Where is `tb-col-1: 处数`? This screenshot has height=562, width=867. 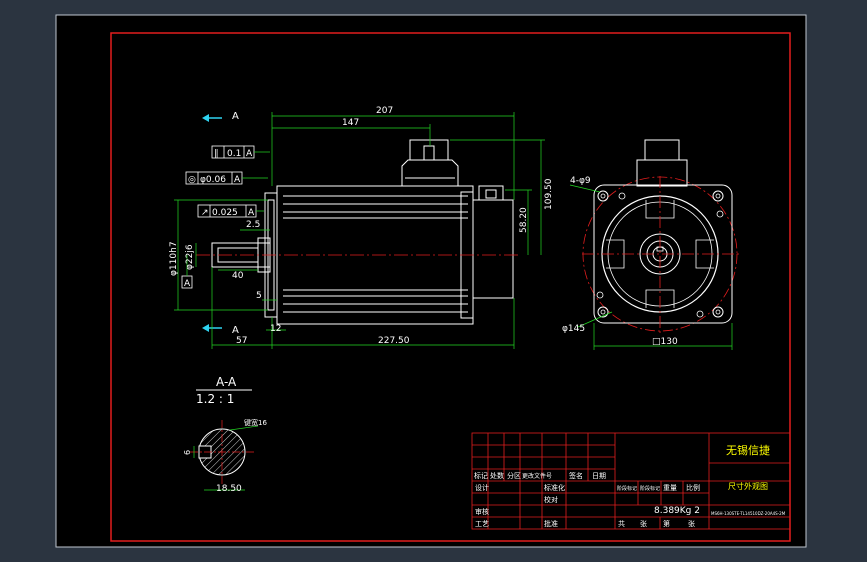
tb-col-1: 处数 is located at coordinates (497, 475).